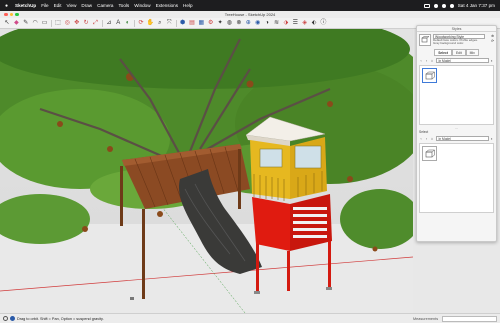  Describe the element at coordinates (286, 23) in the screenshot. I see `components-icon: ⬗` at that location.